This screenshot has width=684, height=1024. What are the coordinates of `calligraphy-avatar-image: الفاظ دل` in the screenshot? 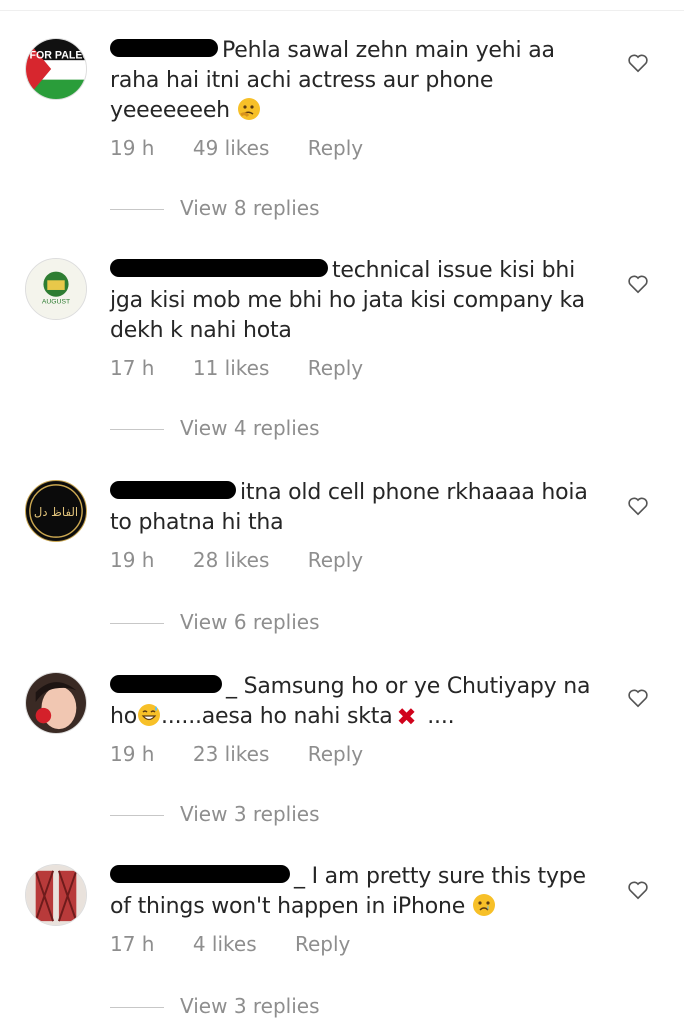 It's located at (56, 511).